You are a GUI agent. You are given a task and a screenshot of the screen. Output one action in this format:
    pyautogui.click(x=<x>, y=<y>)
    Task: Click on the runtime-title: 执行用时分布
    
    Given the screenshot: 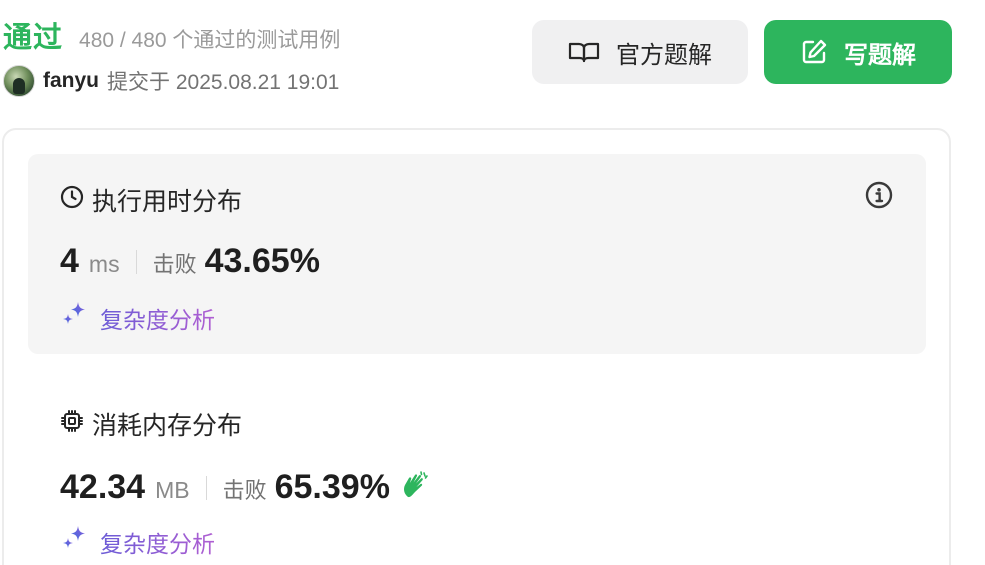 What is the action you would take?
    pyautogui.click(x=151, y=200)
    